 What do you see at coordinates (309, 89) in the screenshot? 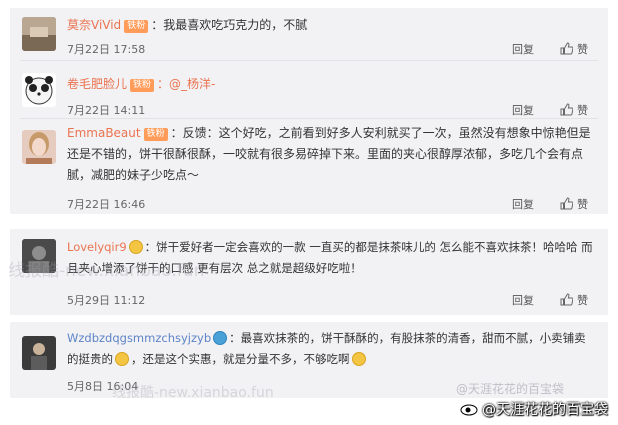
I see `comment-item: 卷毛肥脸儿 铁粉 ：@_杨洋- 7月22日 14:11 回复 赞` at bounding box center [309, 89].